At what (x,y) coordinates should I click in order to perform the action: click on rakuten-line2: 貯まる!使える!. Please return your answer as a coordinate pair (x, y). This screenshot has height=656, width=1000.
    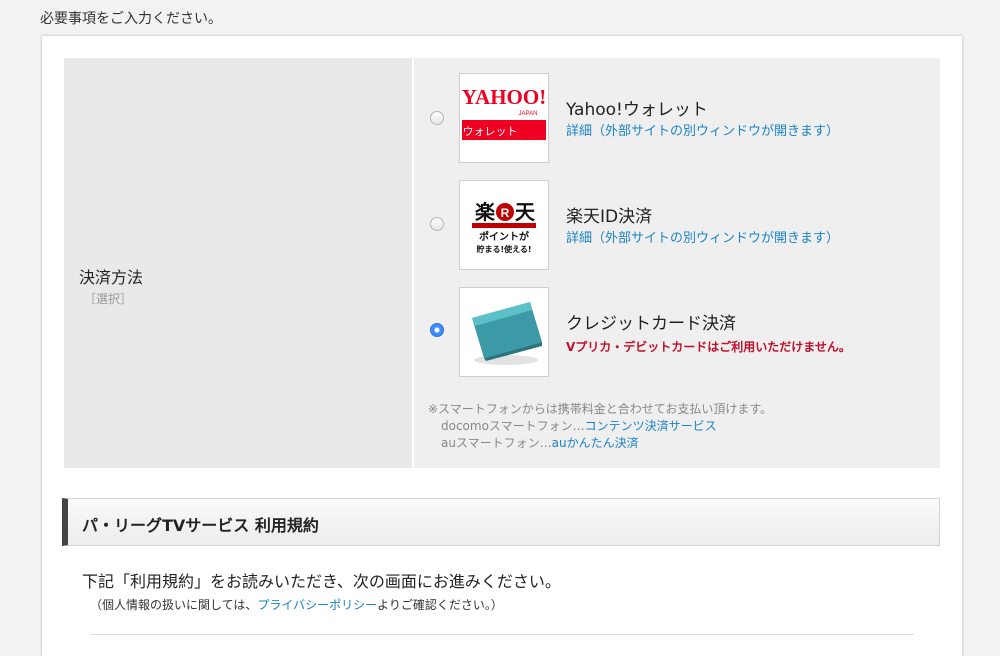
    Looking at the image, I should click on (503, 249).